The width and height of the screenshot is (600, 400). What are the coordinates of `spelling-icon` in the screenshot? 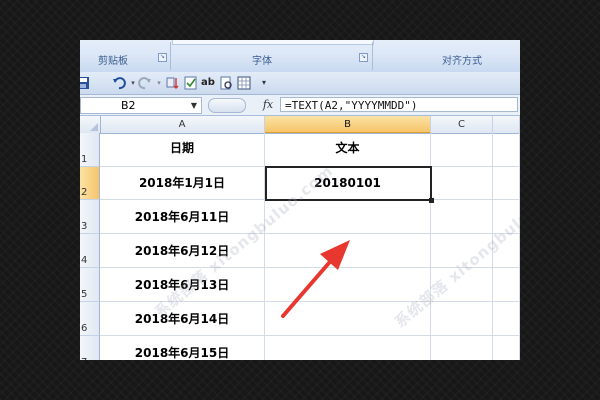 It's located at (191, 83).